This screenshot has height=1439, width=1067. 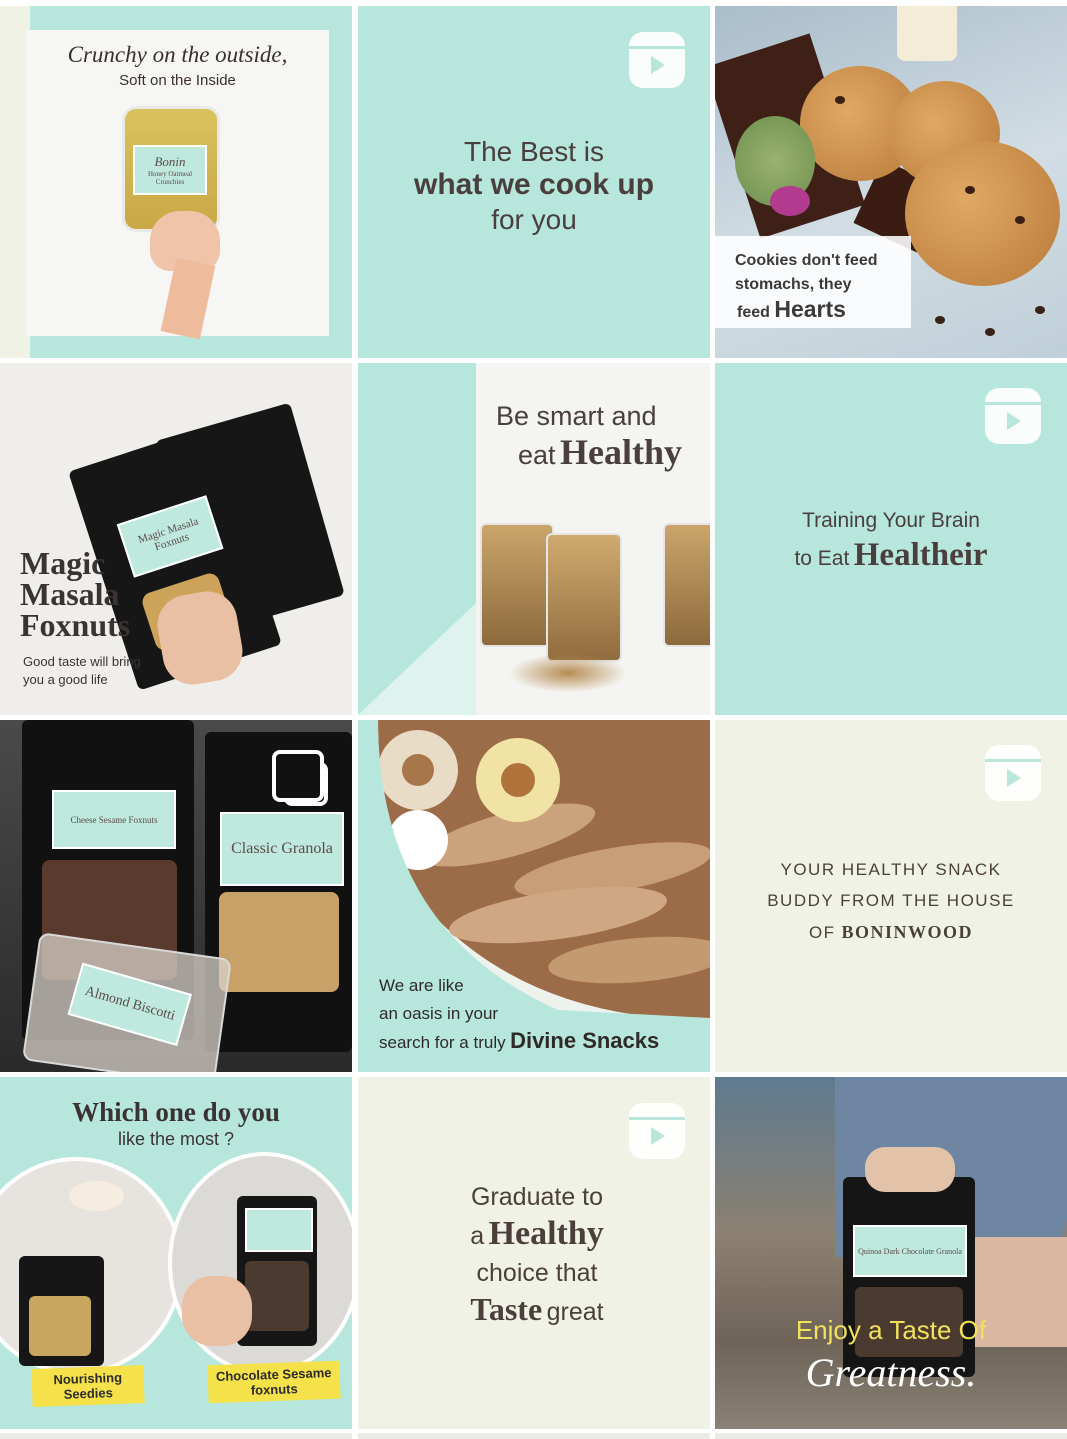 I want to click on headline-line2: a Healthy, so click(x=537, y=1233).